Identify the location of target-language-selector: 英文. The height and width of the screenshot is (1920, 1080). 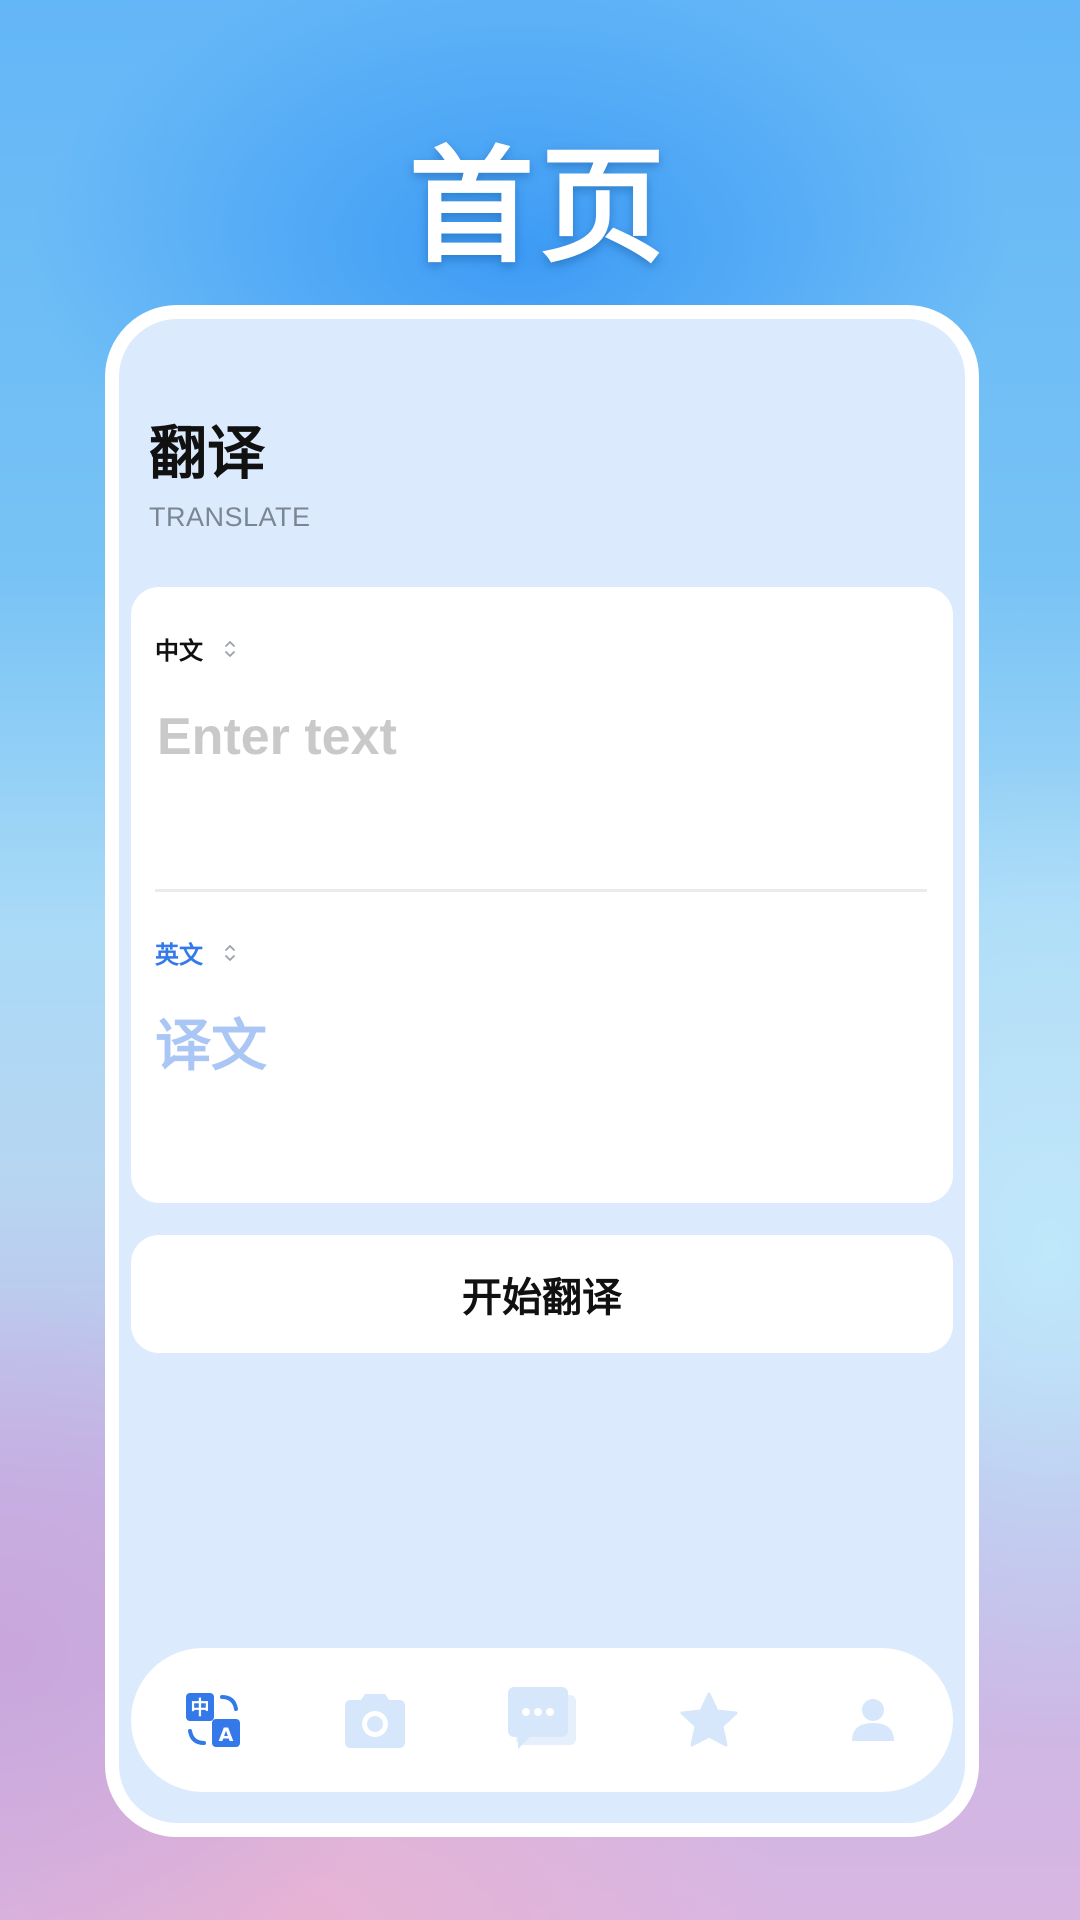
(196, 952).